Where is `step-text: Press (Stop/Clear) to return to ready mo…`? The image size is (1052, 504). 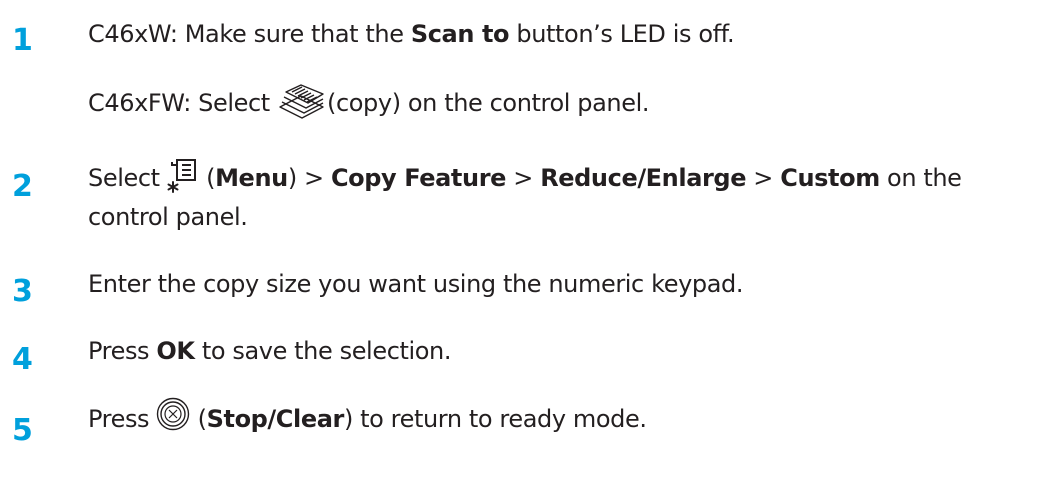 step-text: Press (Stop/Clear) to return to ready mo… is located at coordinates (563, 418).